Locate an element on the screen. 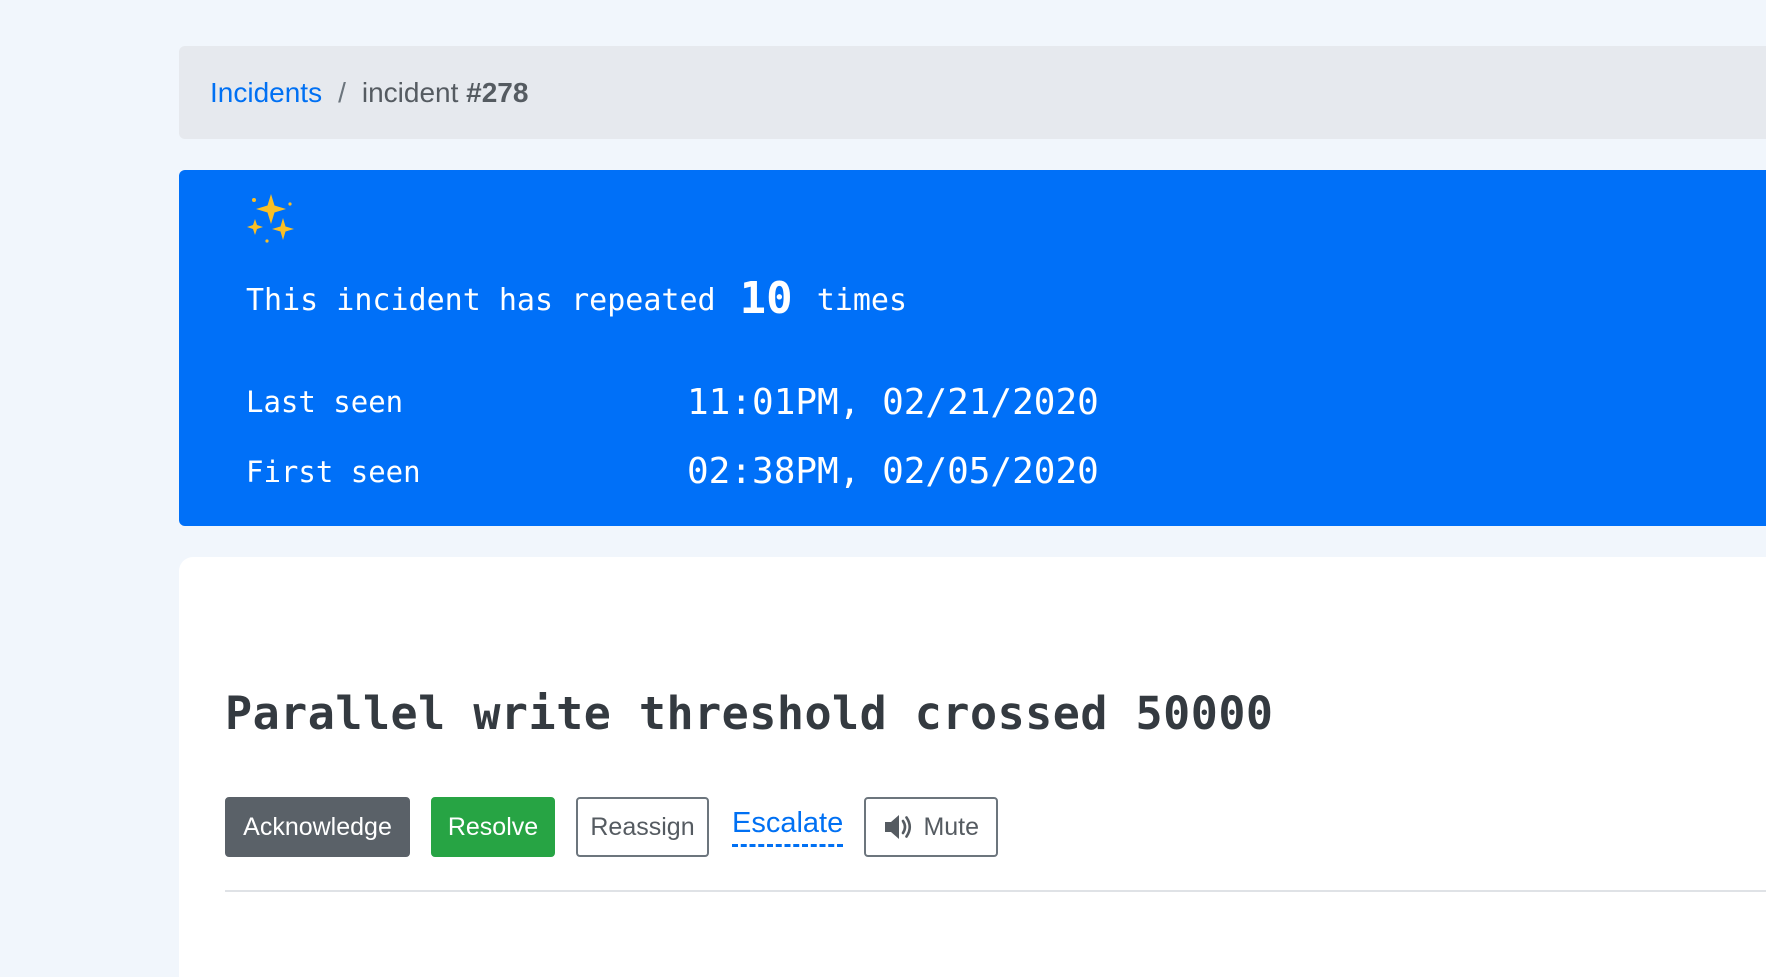 This screenshot has width=1766, height=977. repeat-count: 10 is located at coordinates (766, 298).